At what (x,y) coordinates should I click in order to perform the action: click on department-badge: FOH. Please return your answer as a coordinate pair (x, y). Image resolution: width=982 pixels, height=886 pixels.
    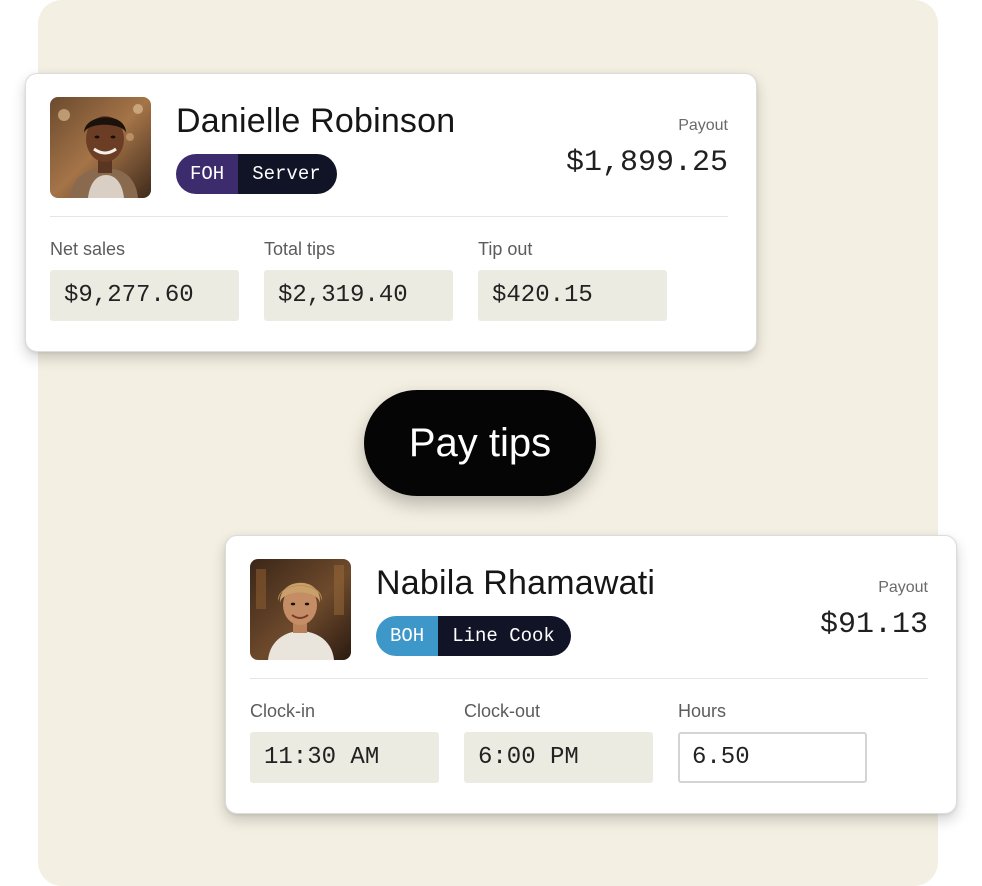
    Looking at the image, I should click on (207, 174).